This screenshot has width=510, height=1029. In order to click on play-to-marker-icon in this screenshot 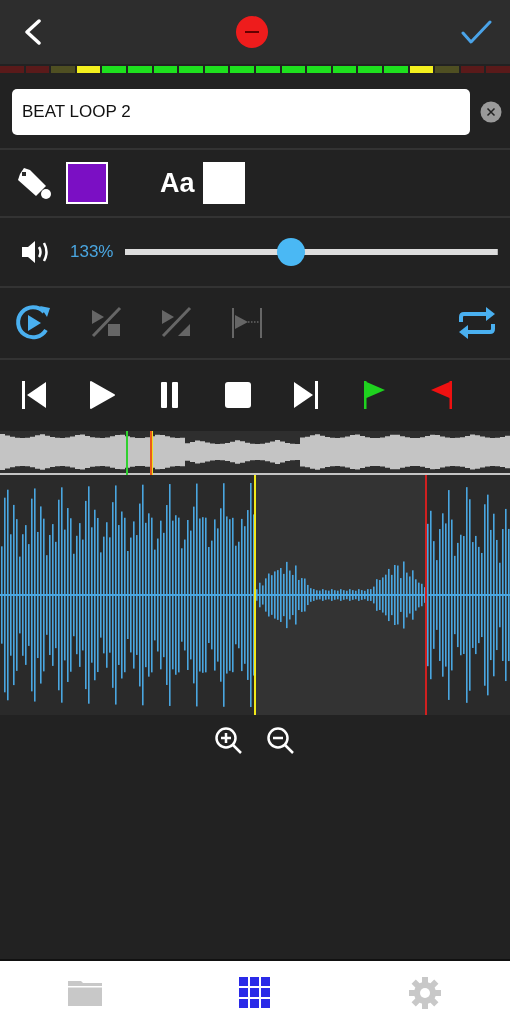, I will do `click(247, 323)`.